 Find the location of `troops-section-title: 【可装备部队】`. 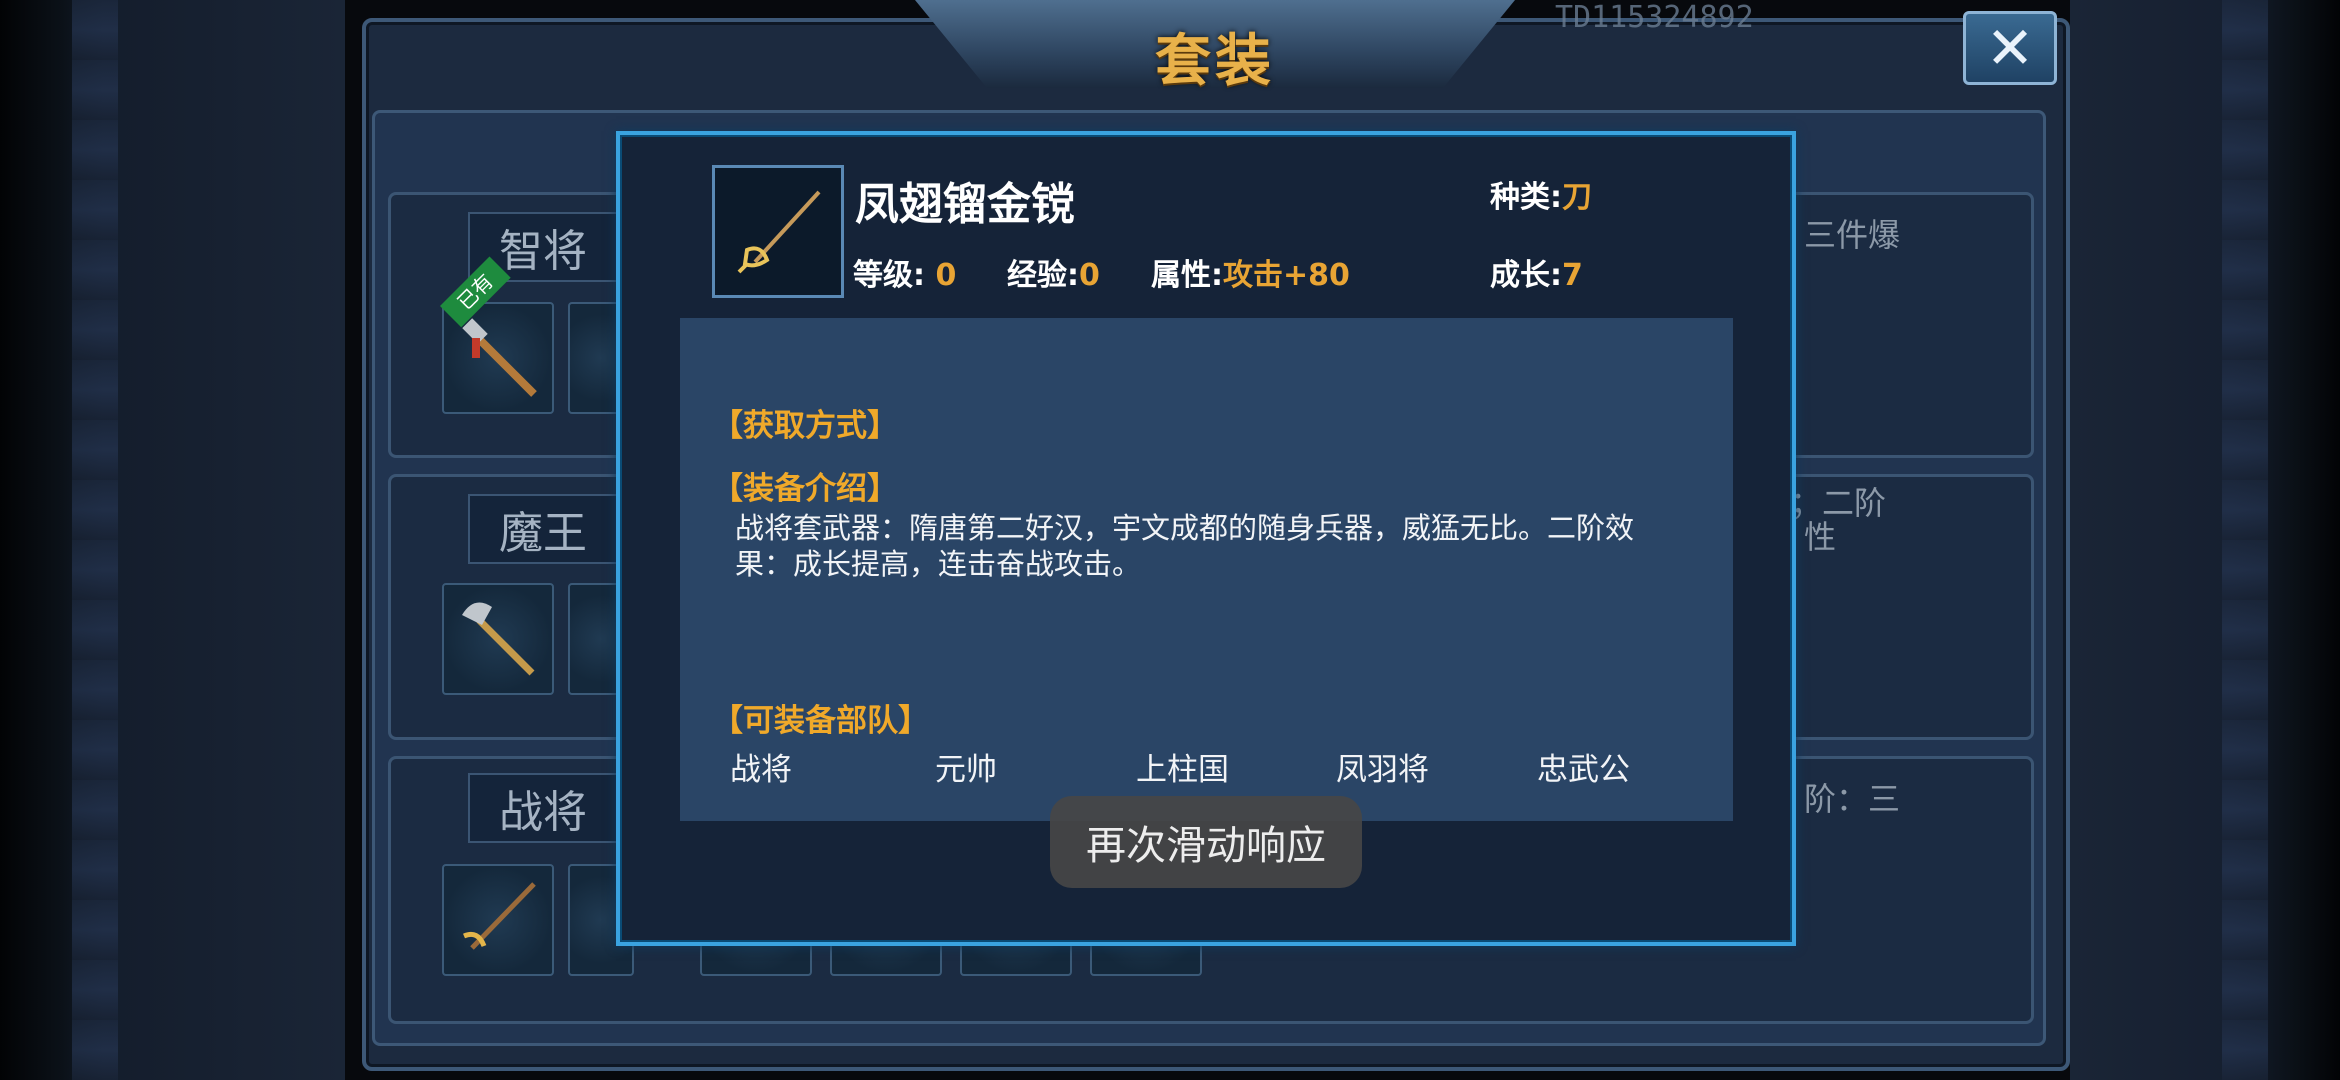

troops-section-title: 【可装备部队】 is located at coordinates (820, 721).